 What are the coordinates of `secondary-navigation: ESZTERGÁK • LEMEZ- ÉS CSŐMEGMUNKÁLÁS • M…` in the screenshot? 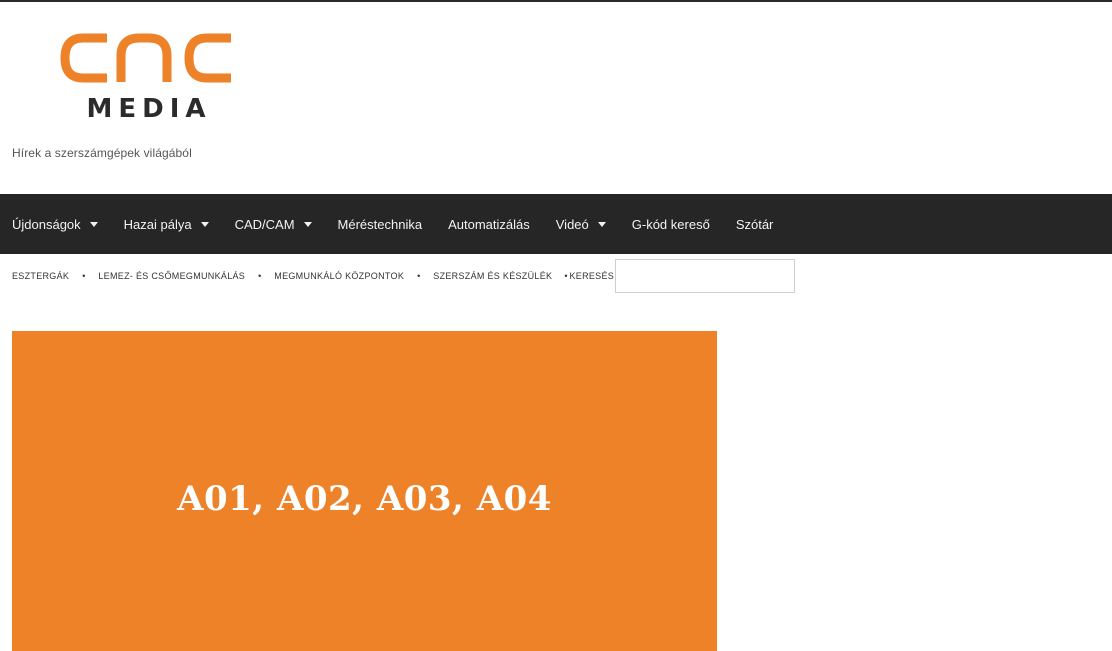 It's located at (404, 276).